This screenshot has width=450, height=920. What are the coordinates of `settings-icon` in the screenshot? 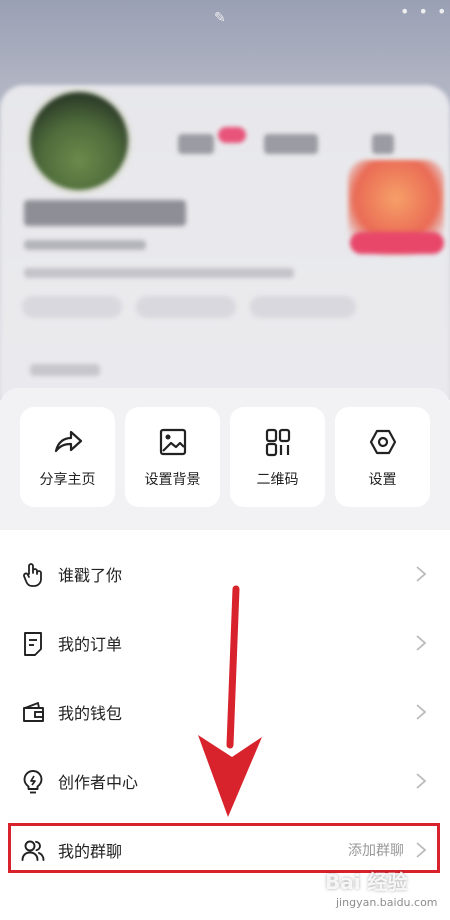 It's located at (382, 442).